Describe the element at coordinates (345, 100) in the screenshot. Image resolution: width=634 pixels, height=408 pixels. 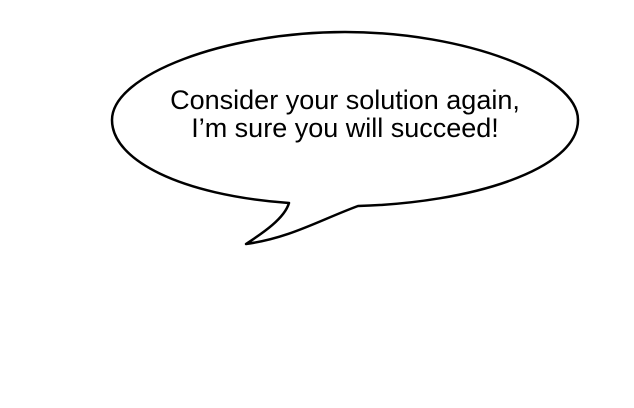
I see `speech-line-1: Consider your solution again,` at that location.